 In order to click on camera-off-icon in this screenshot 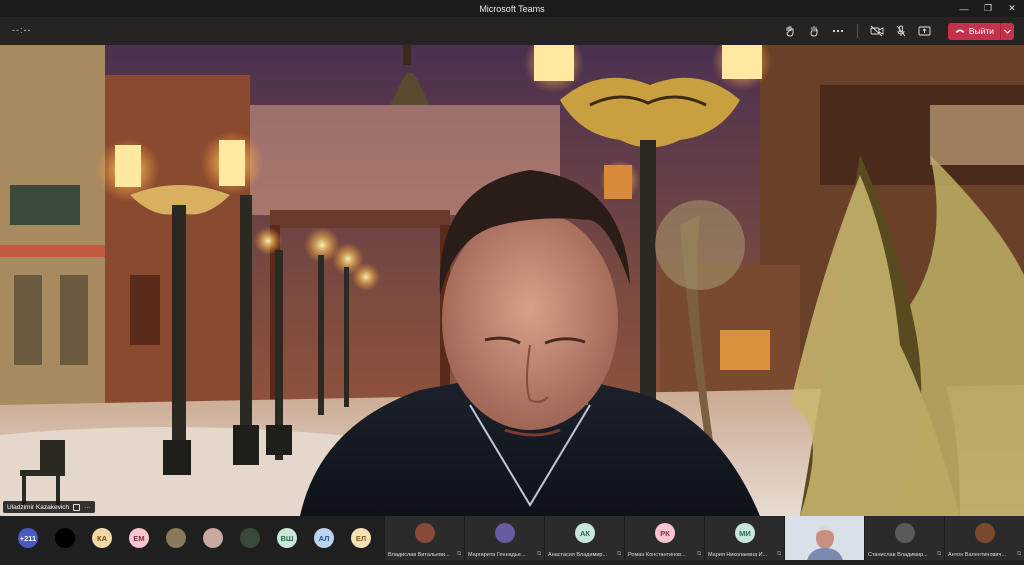, I will do `click(877, 31)`.